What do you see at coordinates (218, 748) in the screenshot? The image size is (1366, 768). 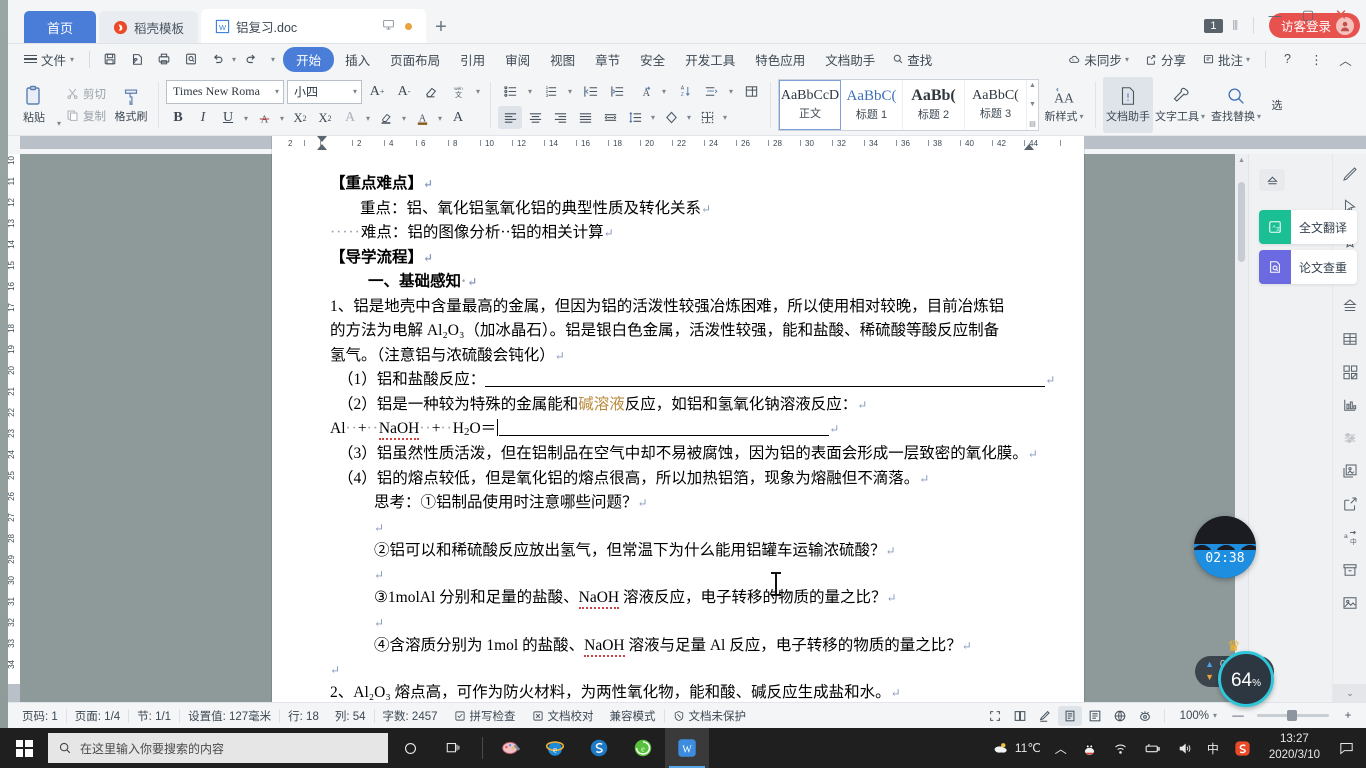 I see `search-input: 在这里输入你要搜索的内容` at bounding box center [218, 748].